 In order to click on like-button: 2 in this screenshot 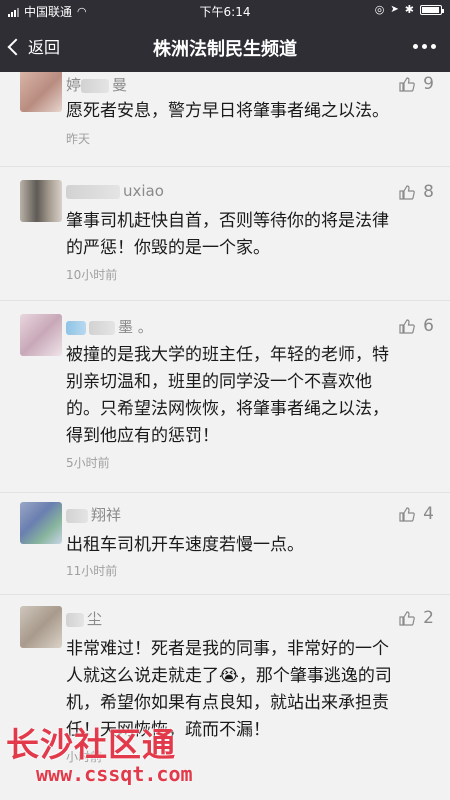, I will do `click(416, 618)`.